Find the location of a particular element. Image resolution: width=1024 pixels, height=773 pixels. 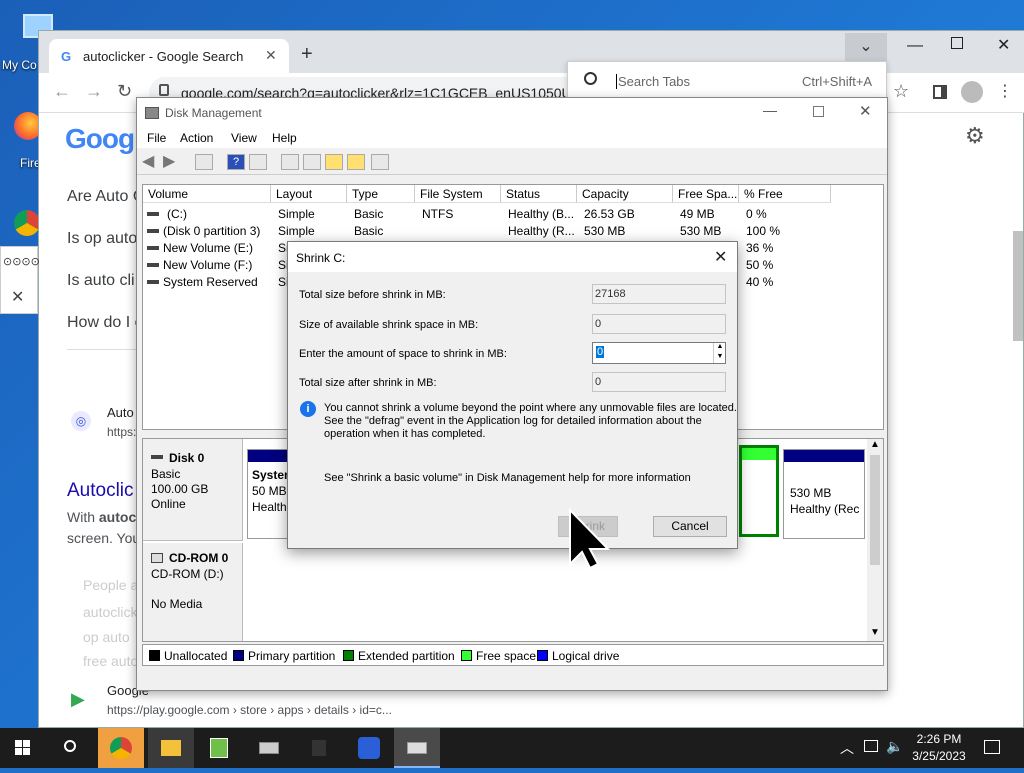

search-tabs-input: Search Tabs is located at coordinates (653, 81).